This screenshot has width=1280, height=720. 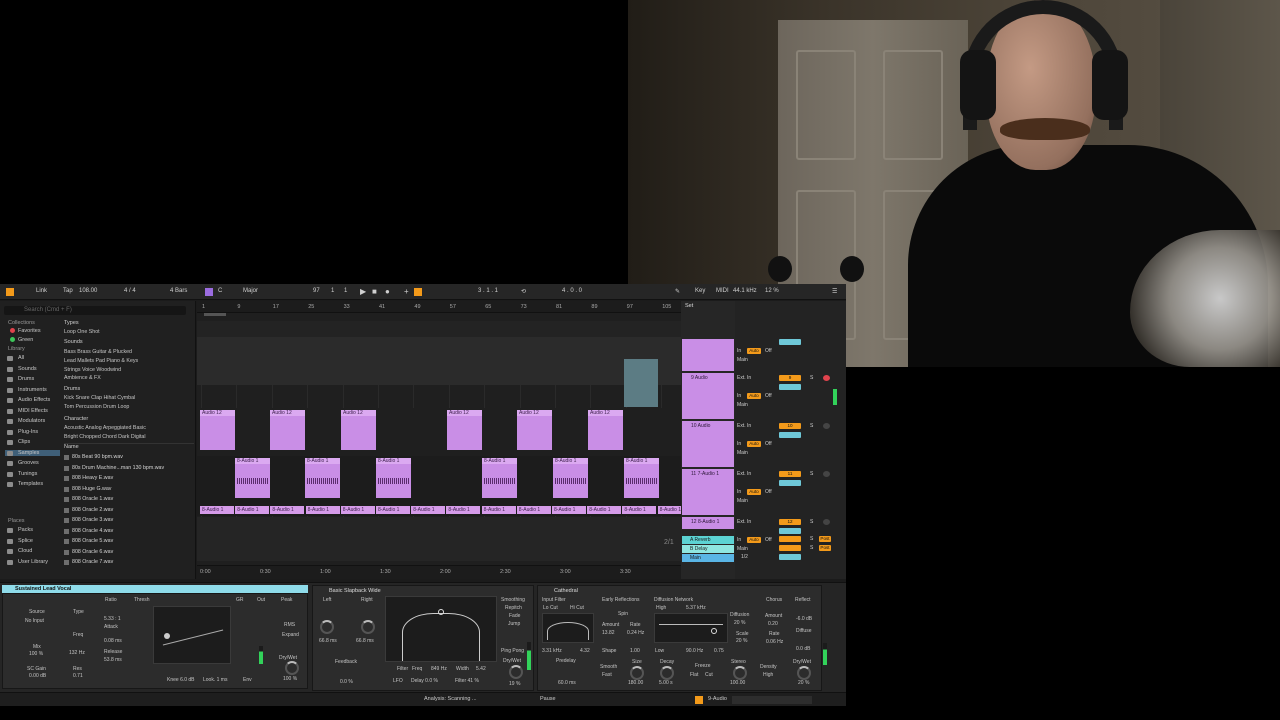 What do you see at coordinates (708, 549) in the screenshot?
I see `return-track-header: B Delay` at bounding box center [708, 549].